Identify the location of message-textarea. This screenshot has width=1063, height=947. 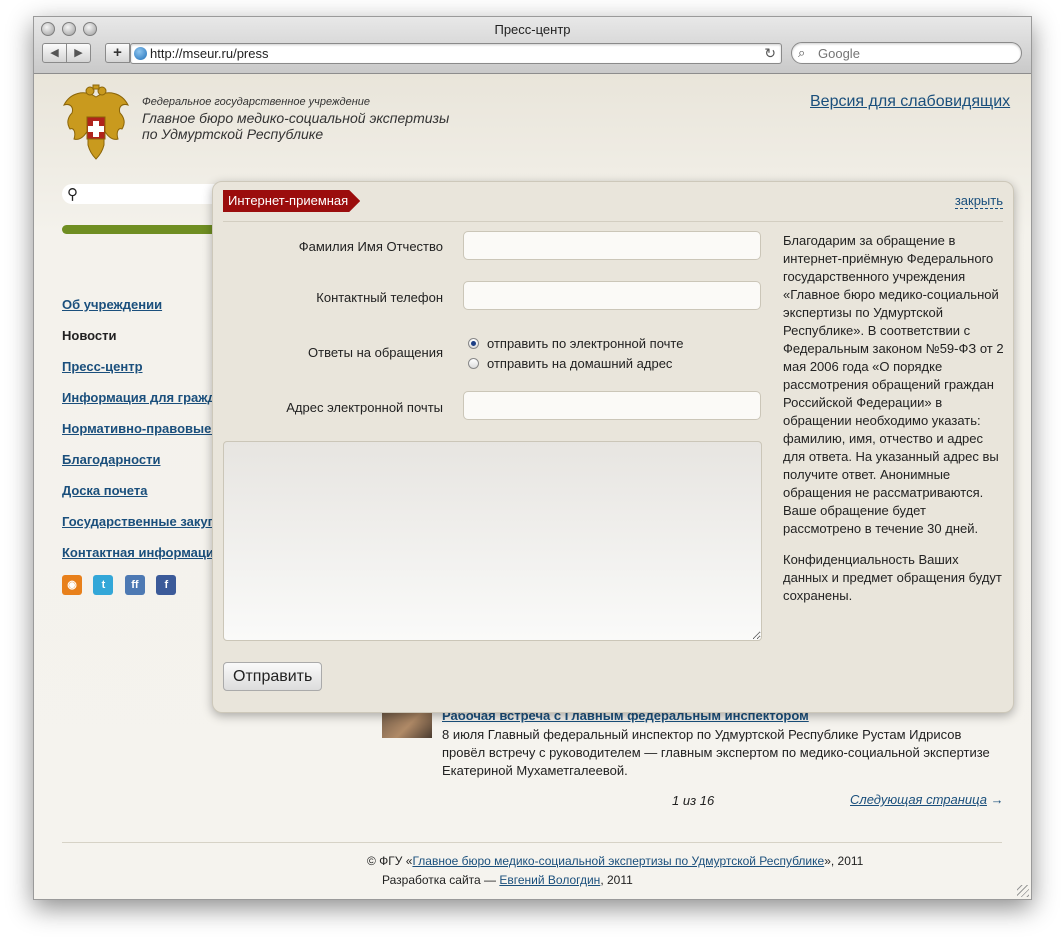
(492, 541).